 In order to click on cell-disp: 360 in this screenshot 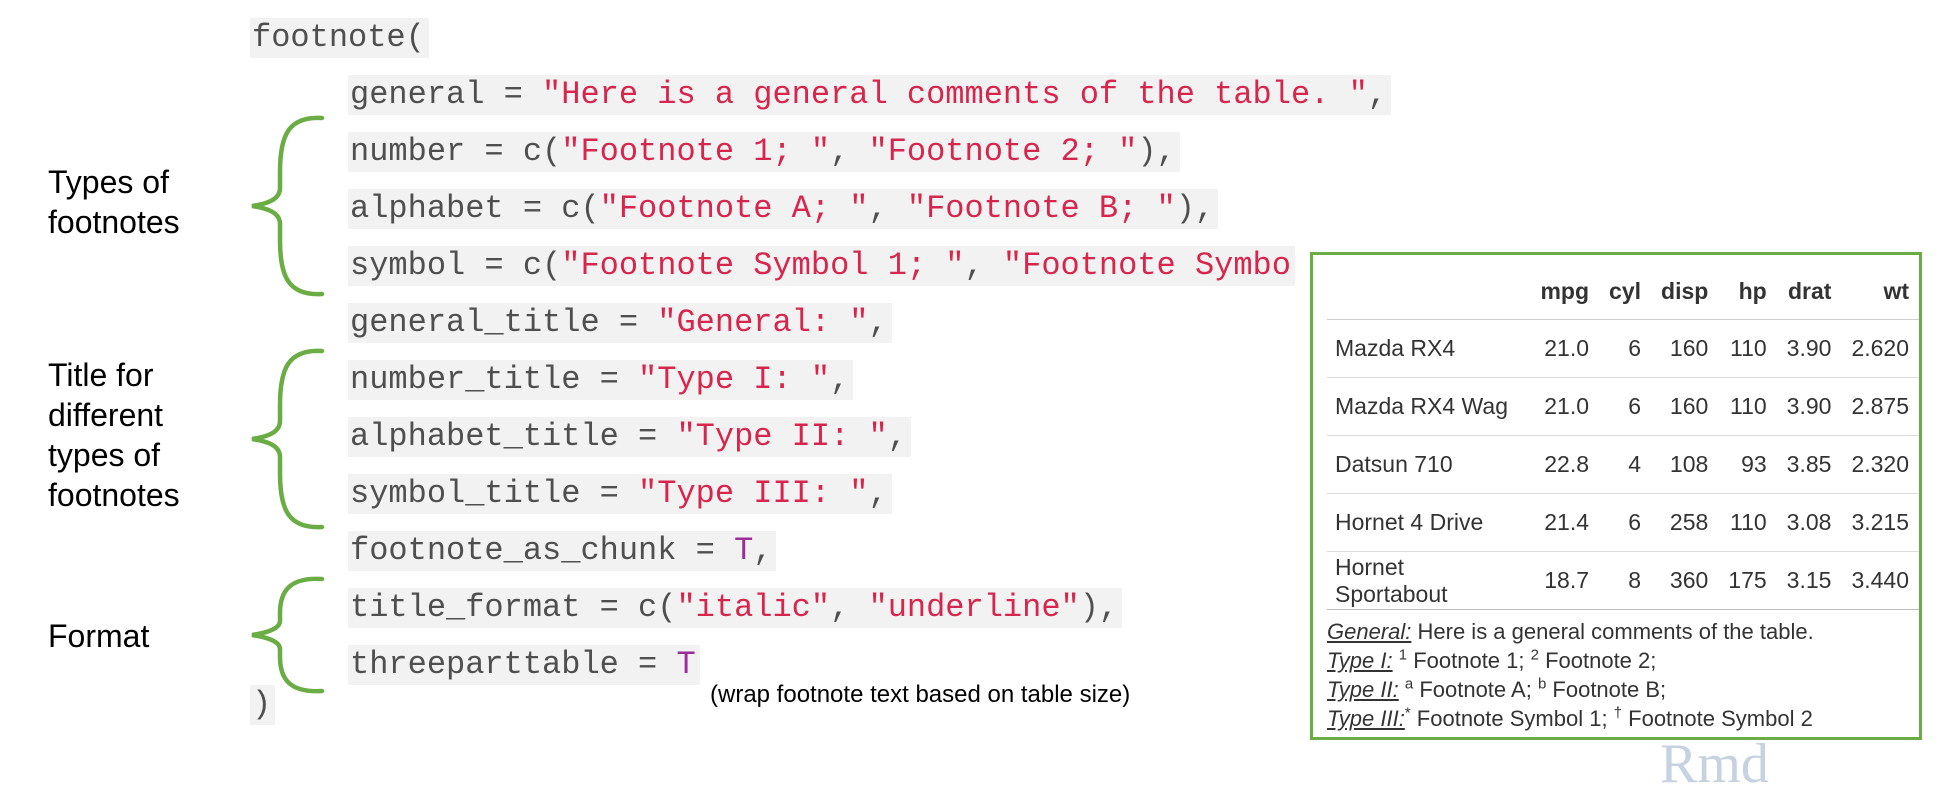, I will do `click(1685, 580)`.